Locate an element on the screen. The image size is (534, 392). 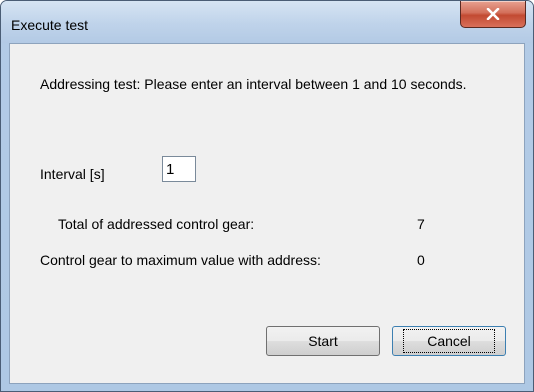
start-button-label: Start is located at coordinates (323, 341).